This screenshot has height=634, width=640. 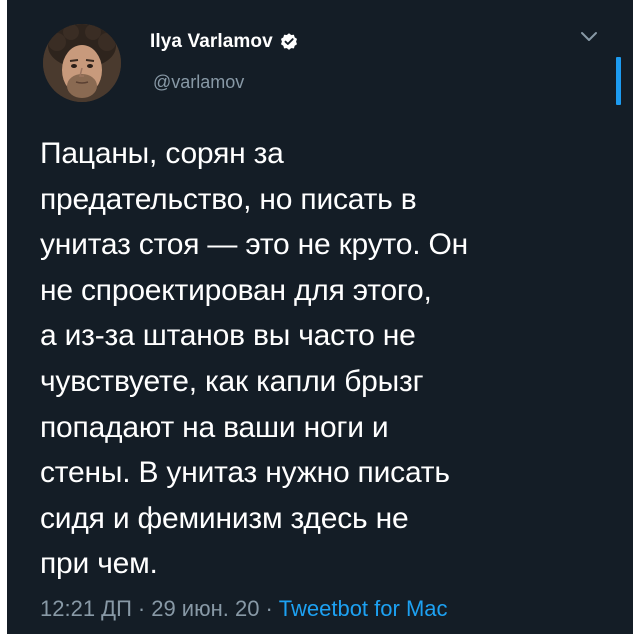 I want to click on name-row: Ilya Varlamov, so click(x=224, y=42).